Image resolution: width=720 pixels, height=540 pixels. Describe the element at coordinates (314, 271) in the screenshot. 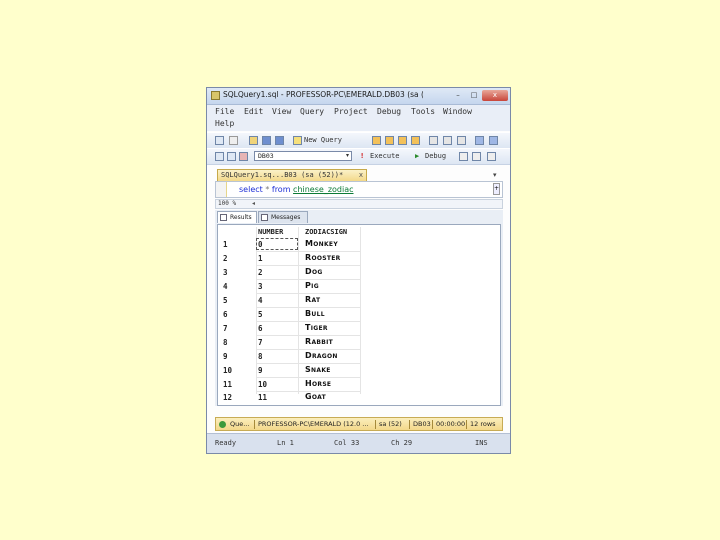

I see `cell-zodiacsign: Dog` at that location.